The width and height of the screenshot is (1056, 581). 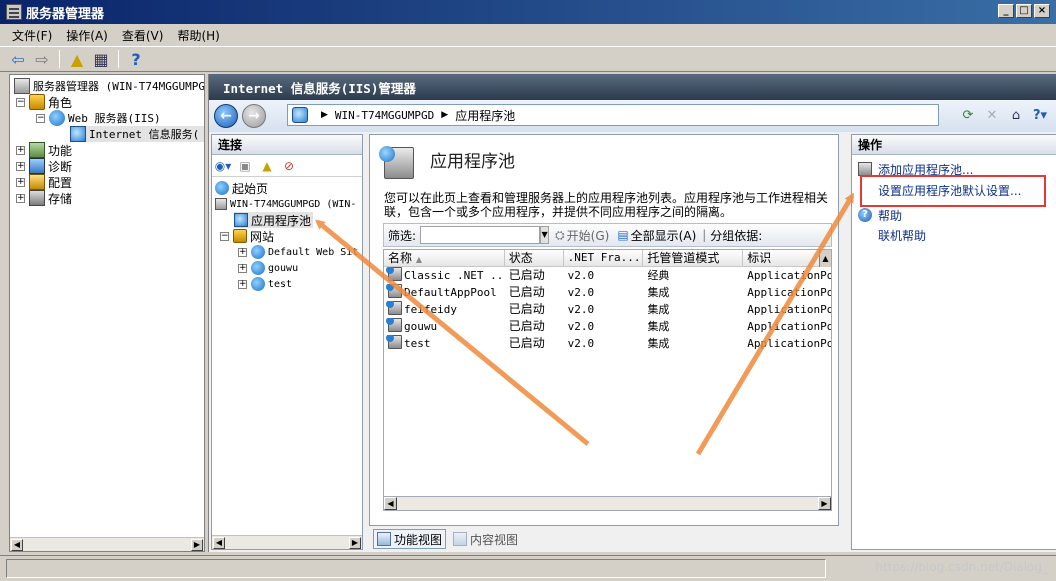 What do you see at coordinates (485, 539) in the screenshot?
I see `tab-content-view: 内容视图` at bounding box center [485, 539].